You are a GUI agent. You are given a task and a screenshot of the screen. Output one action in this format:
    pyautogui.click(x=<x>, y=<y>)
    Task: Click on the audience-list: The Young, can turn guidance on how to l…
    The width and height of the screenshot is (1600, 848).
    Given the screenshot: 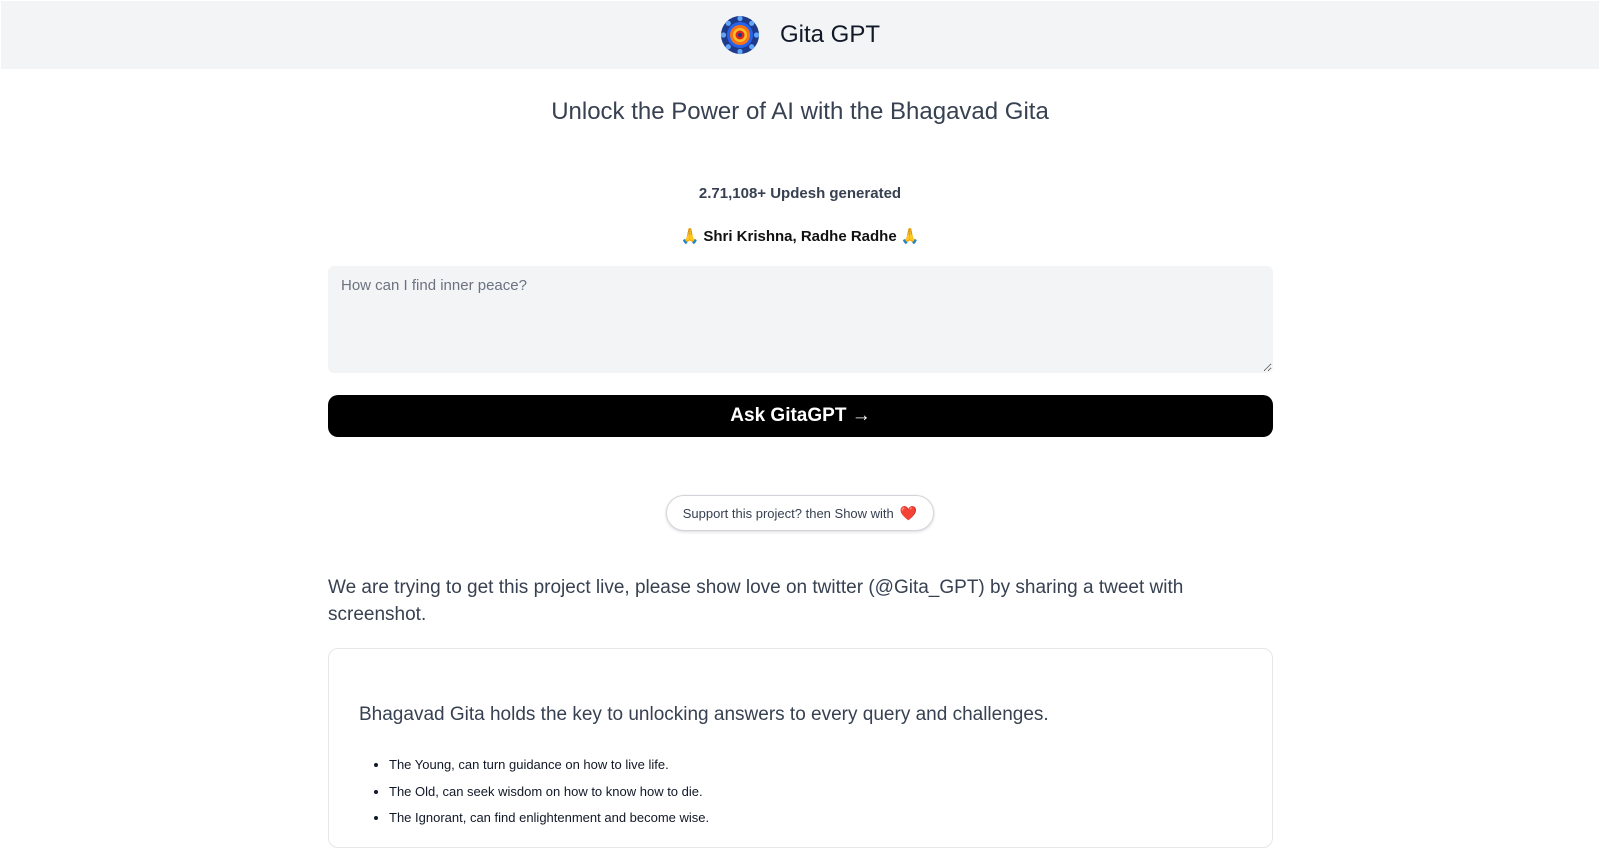 What is the action you would take?
    pyautogui.click(x=800, y=792)
    